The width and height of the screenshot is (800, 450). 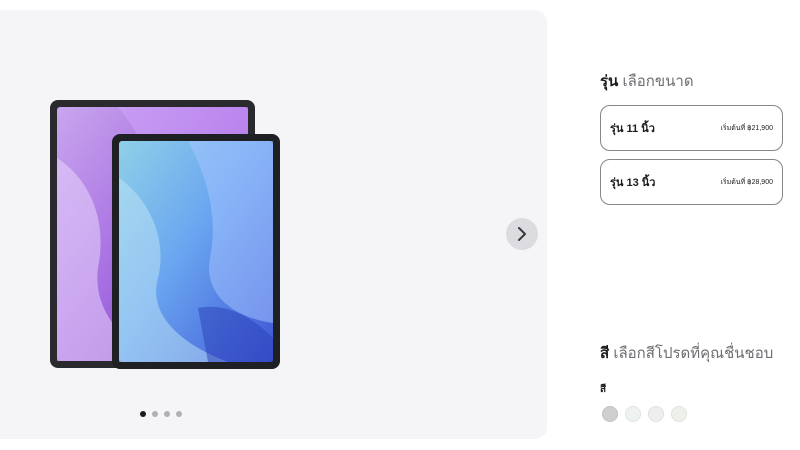 What do you see at coordinates (691, 353) in the screenshot?
I see `color-section-title-muted: เลือกสีโปรดที่คุณชื่นชอบ` at bounding box center [691, 353].